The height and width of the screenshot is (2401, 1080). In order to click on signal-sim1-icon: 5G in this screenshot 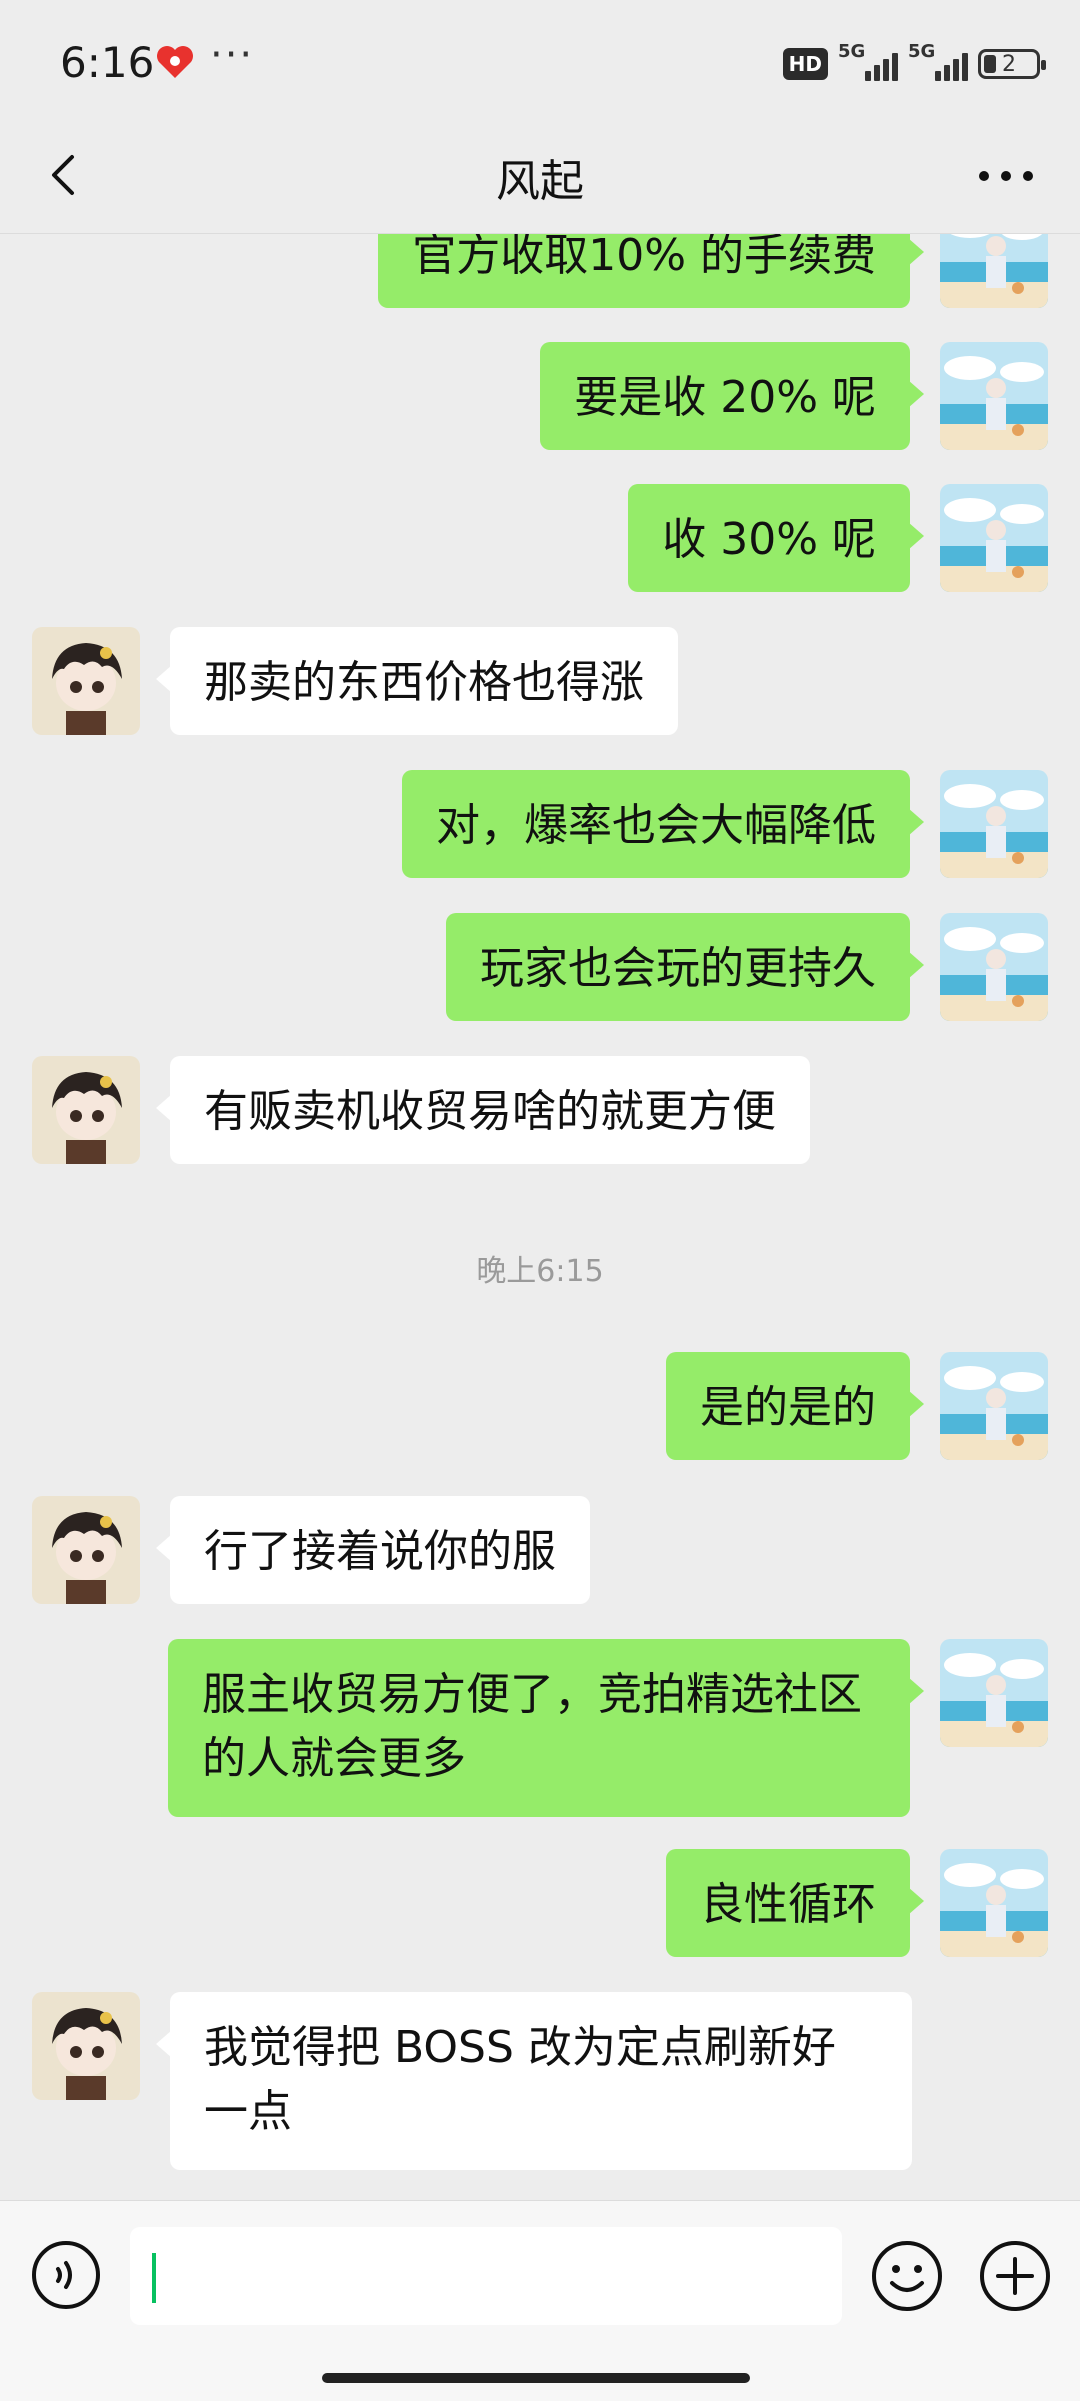, I will do `click(868, 61)`.